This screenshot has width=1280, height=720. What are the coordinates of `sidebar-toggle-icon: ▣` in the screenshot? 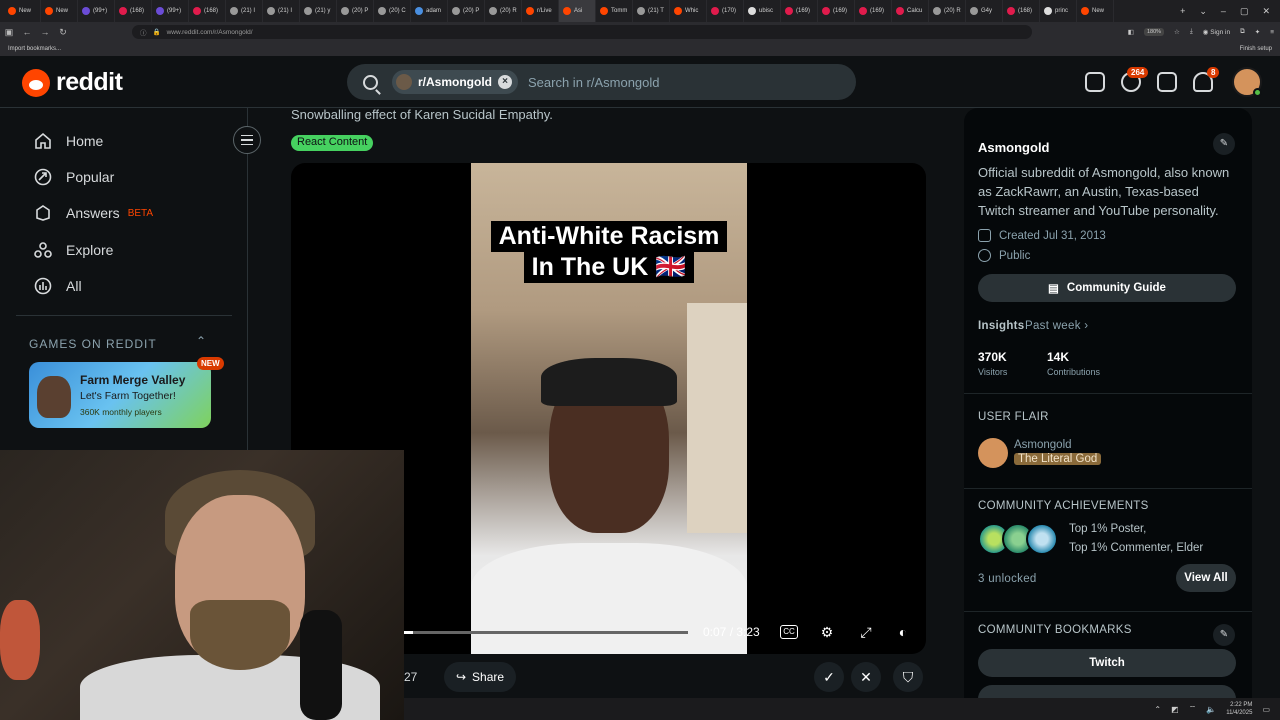 It's located at (9, 32).